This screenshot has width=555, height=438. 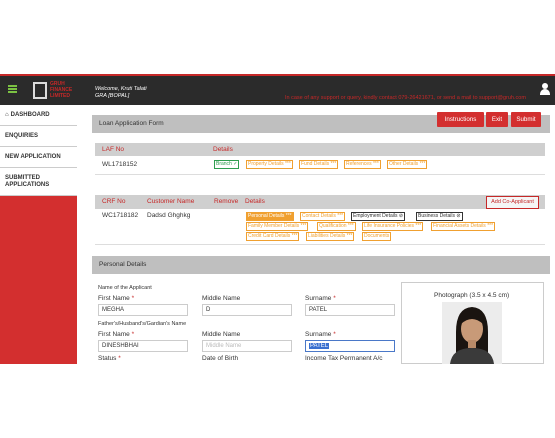 What do you see at coordinates (407, 164) in the screenshot?
I see `other-details-chip: Other Details ***` at bounding box center [407, 164].